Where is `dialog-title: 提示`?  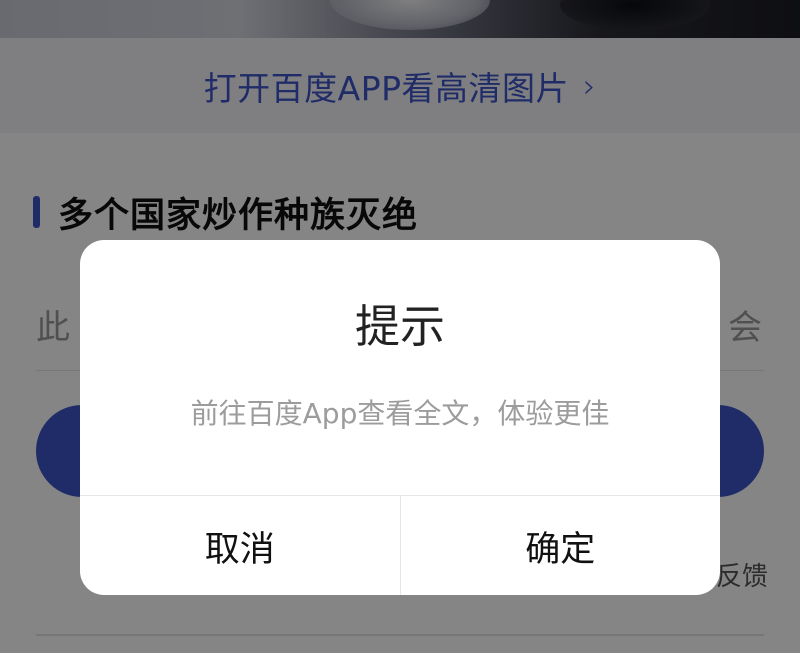 dialog-title: 提示 is located at coordinates (399, 326).